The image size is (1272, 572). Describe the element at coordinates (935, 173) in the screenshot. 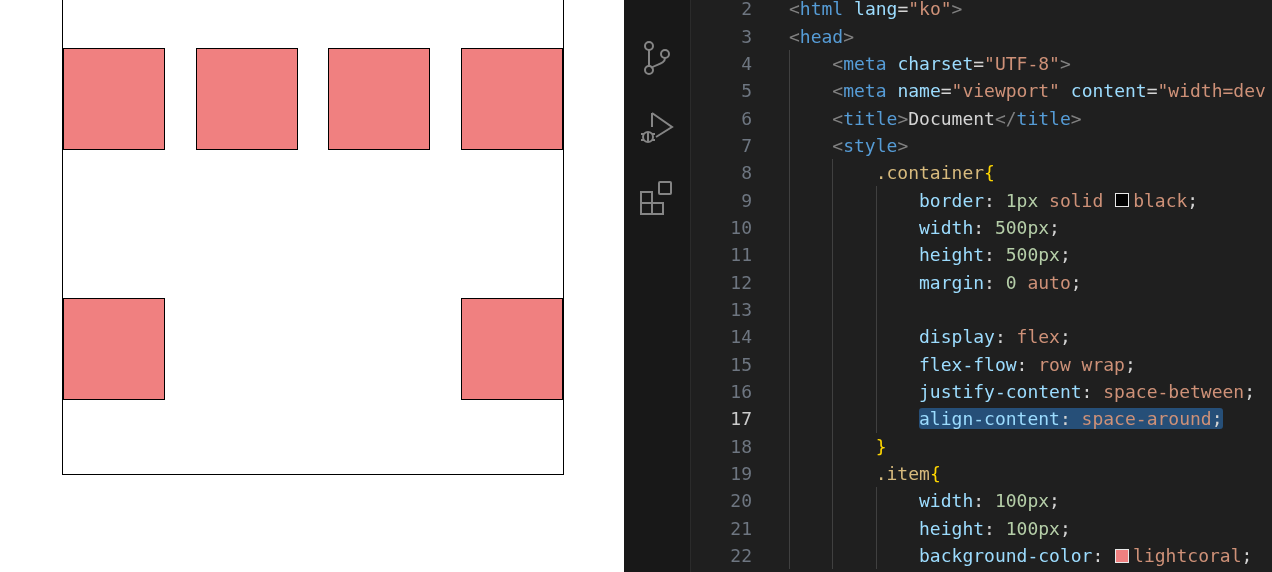

I see `code-line: .container{` at that location.